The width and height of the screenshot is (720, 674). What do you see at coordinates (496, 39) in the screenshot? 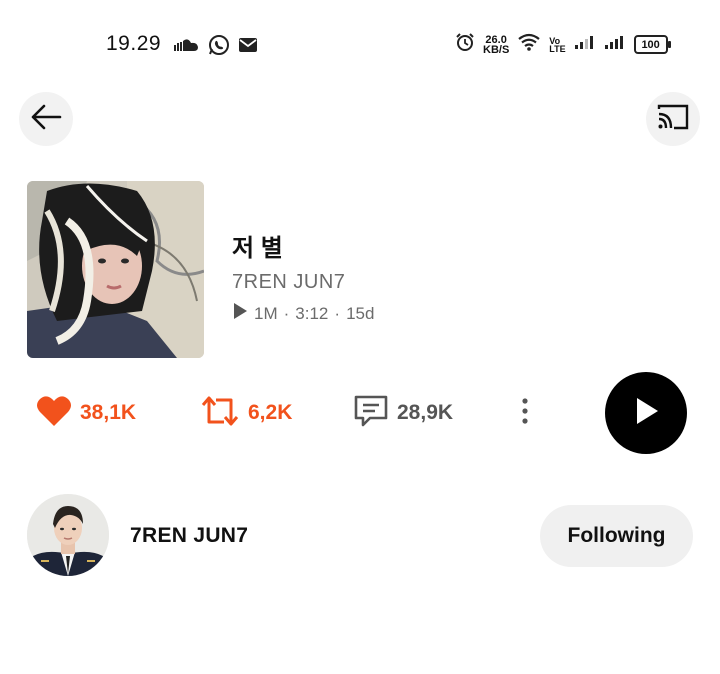
I see `net-speed-value: 26.0` at bounding box center [496, 39].